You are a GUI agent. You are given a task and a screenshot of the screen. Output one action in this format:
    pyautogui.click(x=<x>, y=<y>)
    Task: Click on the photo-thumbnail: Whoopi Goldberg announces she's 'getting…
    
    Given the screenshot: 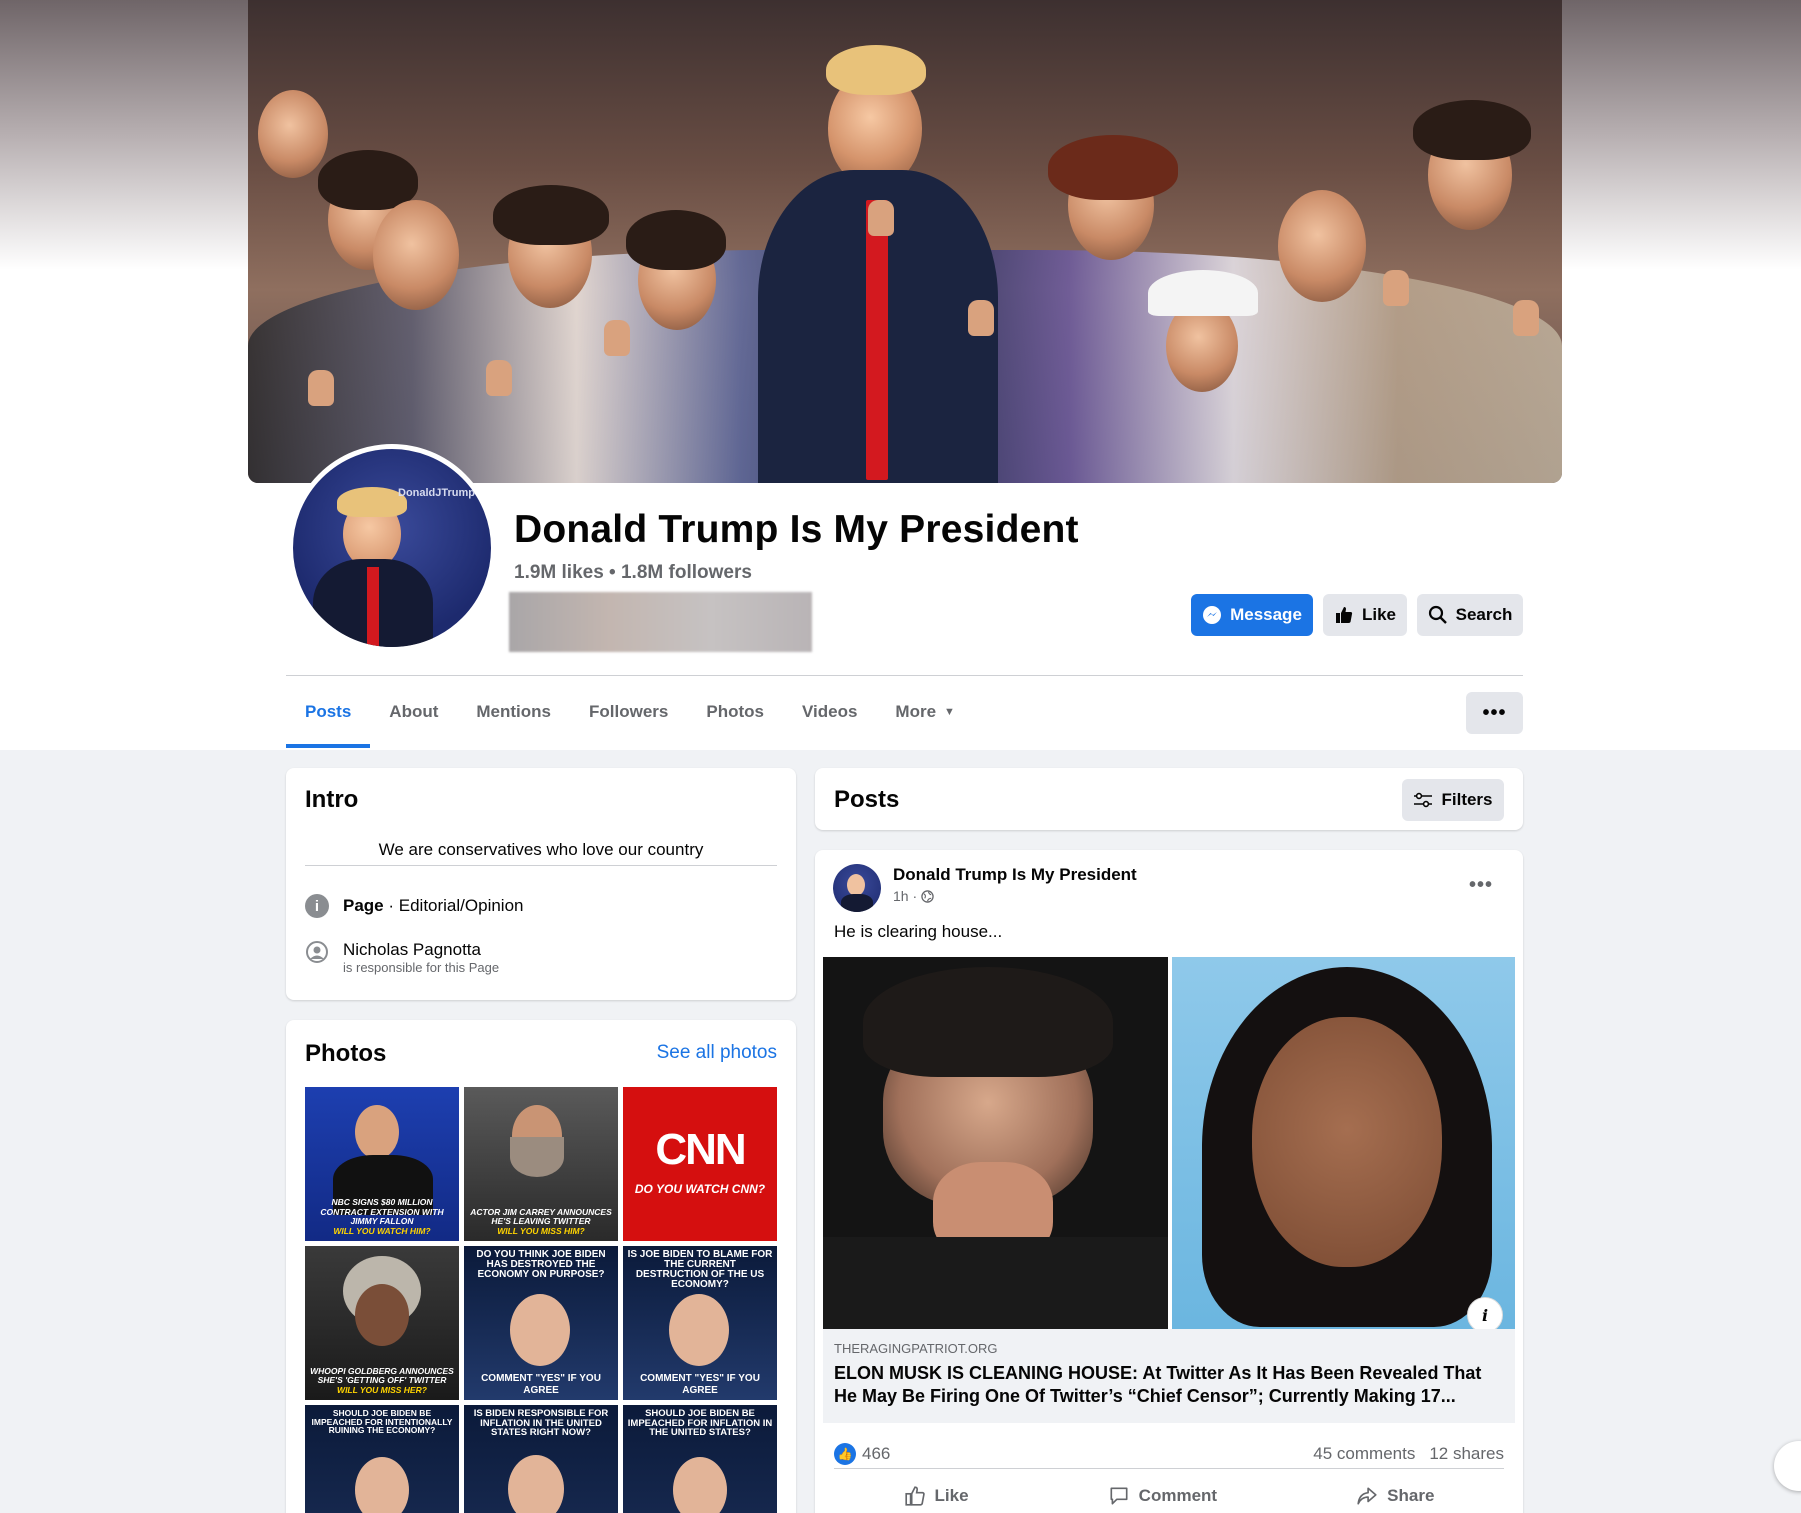 What is the action you would take?
    pyautogui.click(x=382, y=1323)
    